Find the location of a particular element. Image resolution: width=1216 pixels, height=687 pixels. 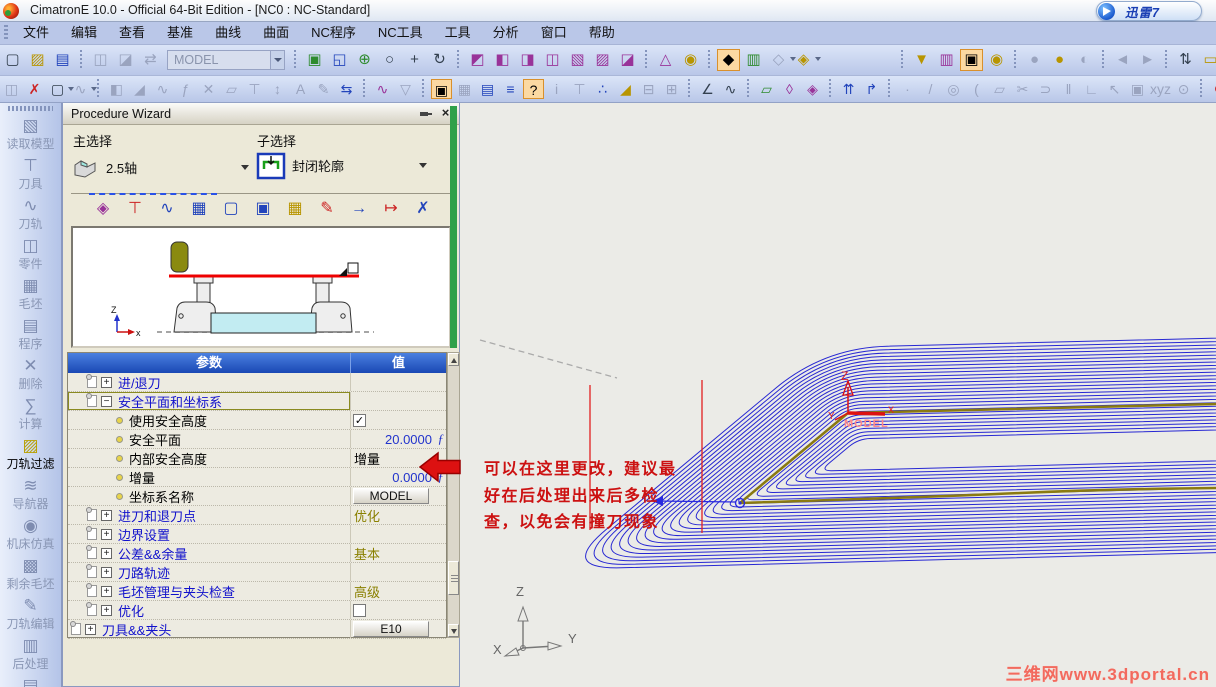

param-cell: 内部安全高度 is located at coordinates (209, 458).